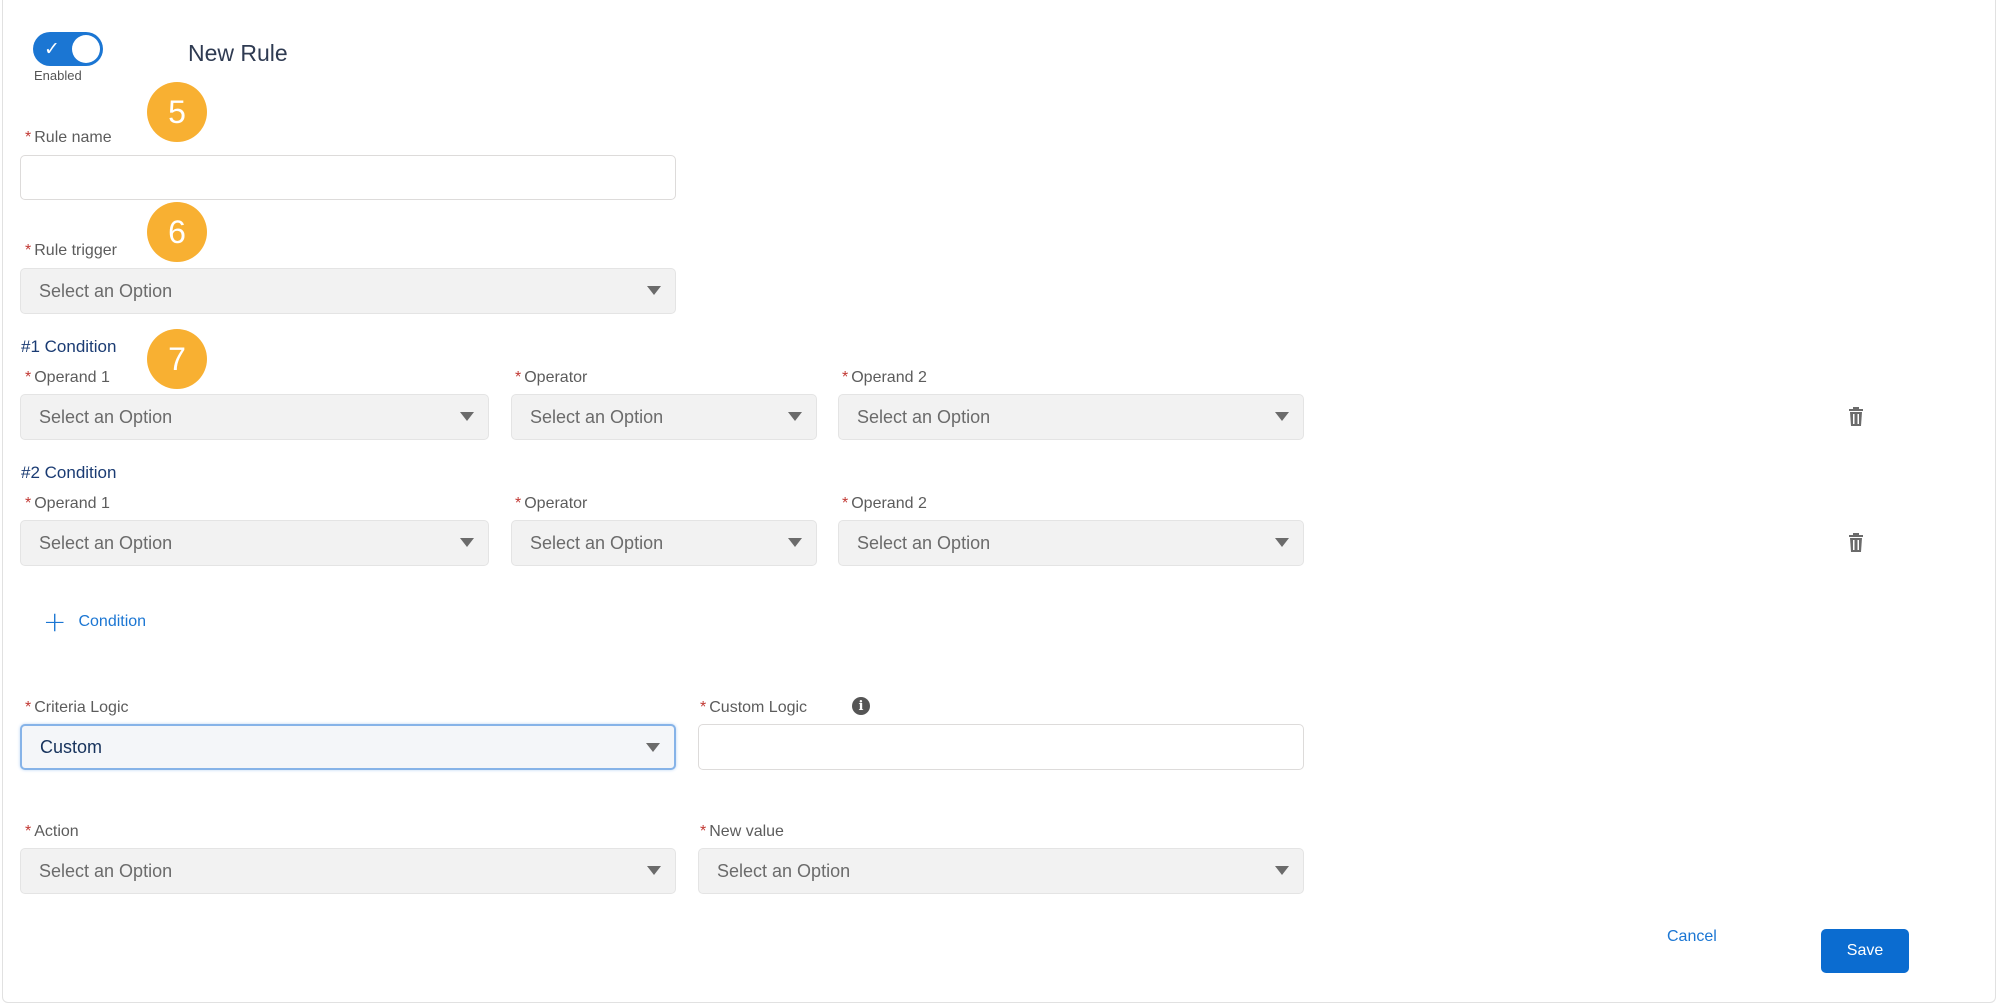 The width and height of the screenshot is (1999, 1005). Describe the element at coordinates (742, 831) in the screenshot. I see `new-value-label: * New value` at that location.